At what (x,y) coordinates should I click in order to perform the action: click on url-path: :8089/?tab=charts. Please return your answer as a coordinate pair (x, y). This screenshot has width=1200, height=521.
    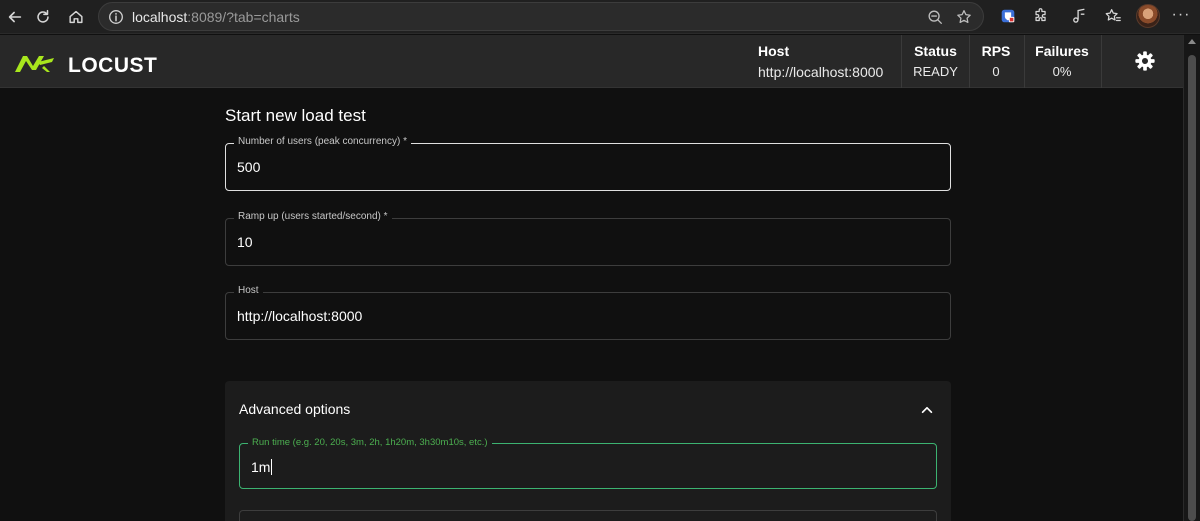
    Looking at the image, I should click on (243, 17).